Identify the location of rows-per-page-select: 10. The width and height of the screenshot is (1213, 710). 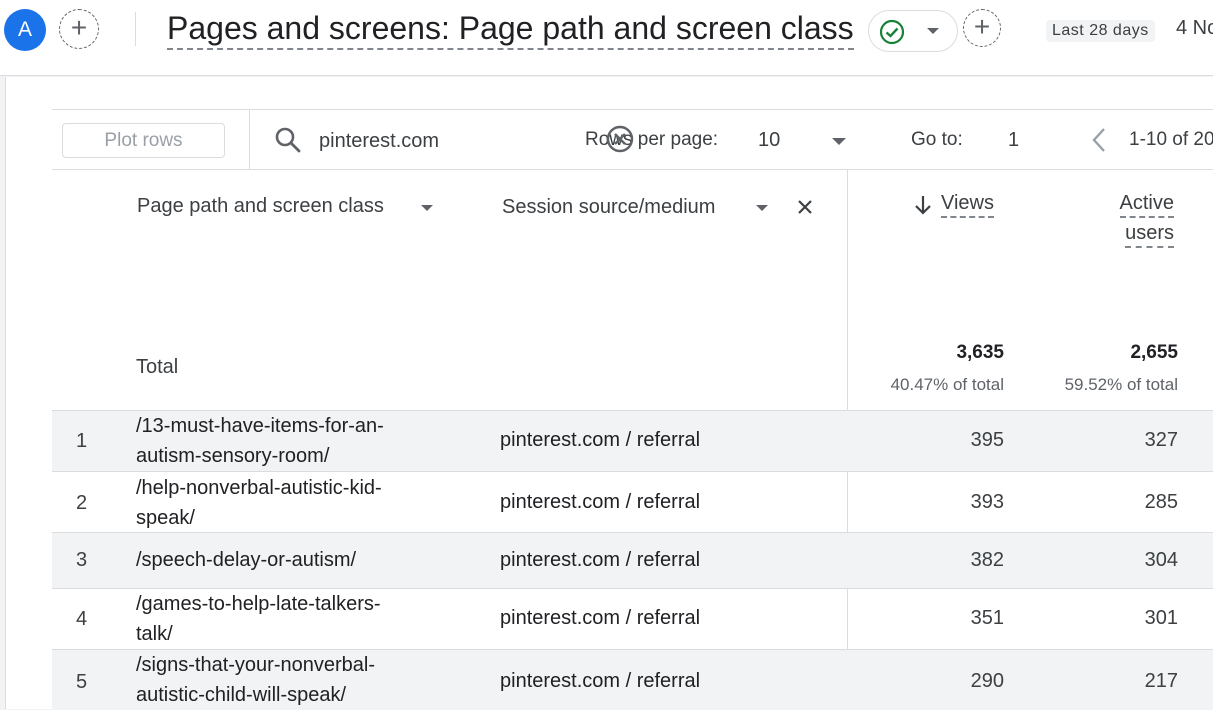
(808, 141).